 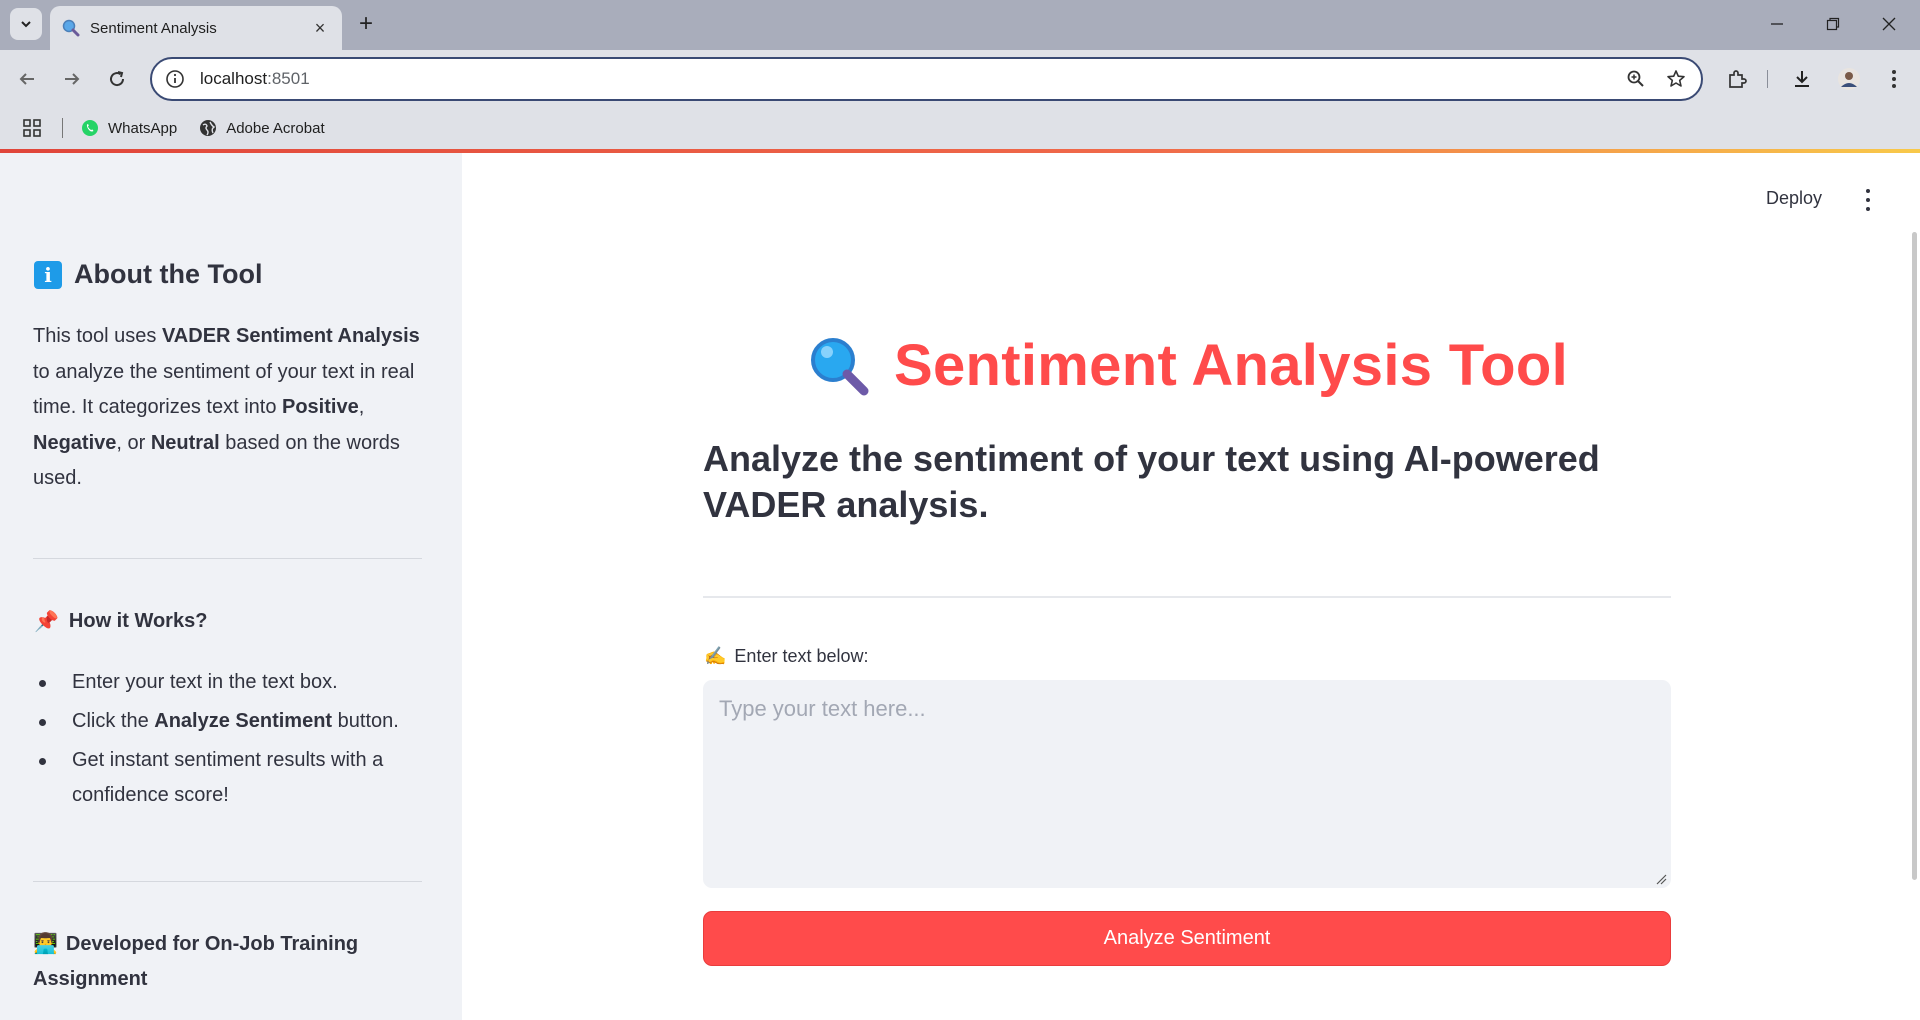 I want to click on browser-menu-button, so click(x=1894, y=79).